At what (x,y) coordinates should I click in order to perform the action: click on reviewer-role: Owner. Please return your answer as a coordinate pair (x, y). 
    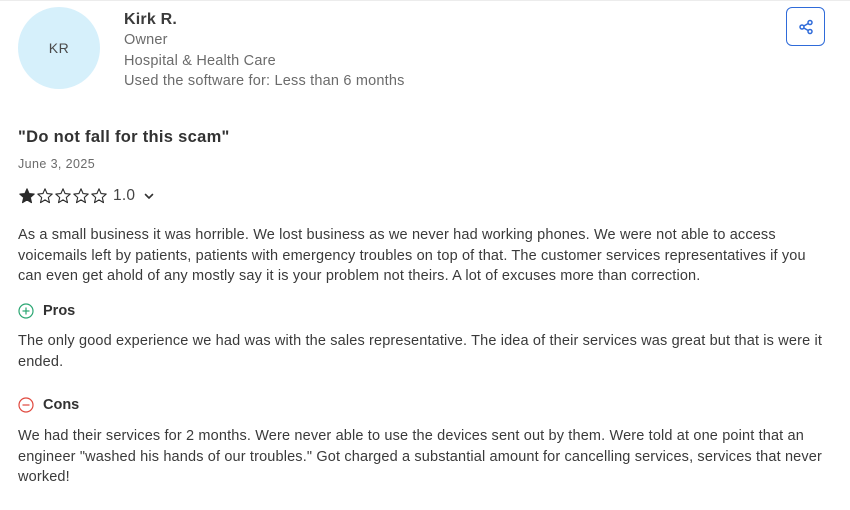
    Looking at the image, I should click on (146, 40).